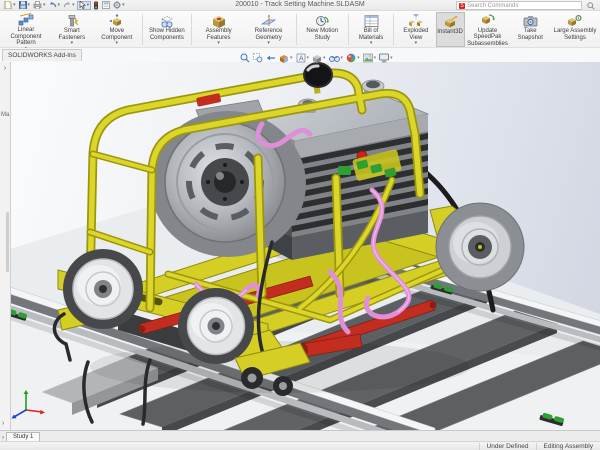 The width and height of the screenshot is (600, 450). Describe the element at coordinates (567, 446) in the screenshot. I see `editing-mode-status: Editing Assembly` at that location.